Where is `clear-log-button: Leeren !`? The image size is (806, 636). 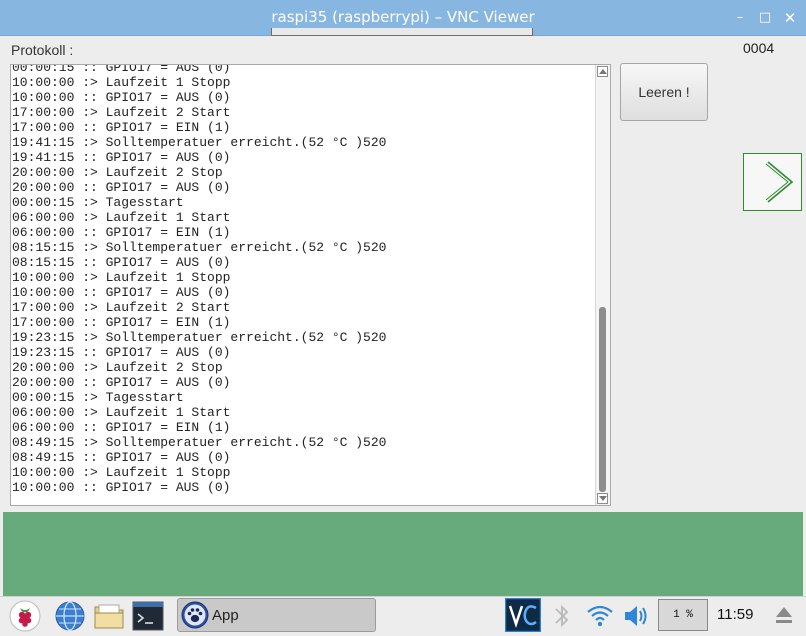
clear-log-button: Leeren ! is located at coordinates (664, 92).